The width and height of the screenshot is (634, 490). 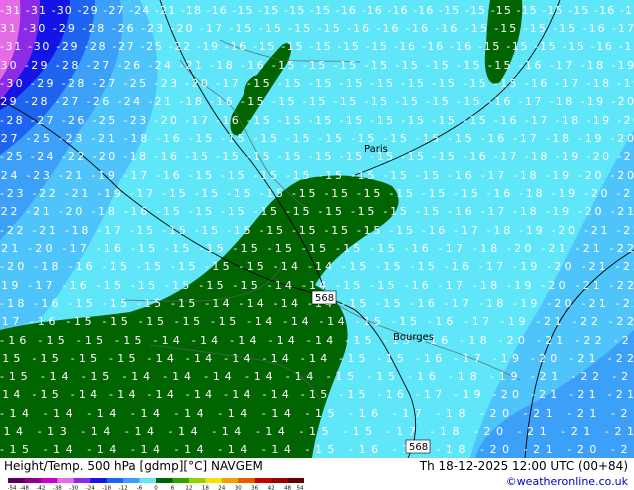 I want to click on scale-tick-label: 12, so click(x=188, y=488).